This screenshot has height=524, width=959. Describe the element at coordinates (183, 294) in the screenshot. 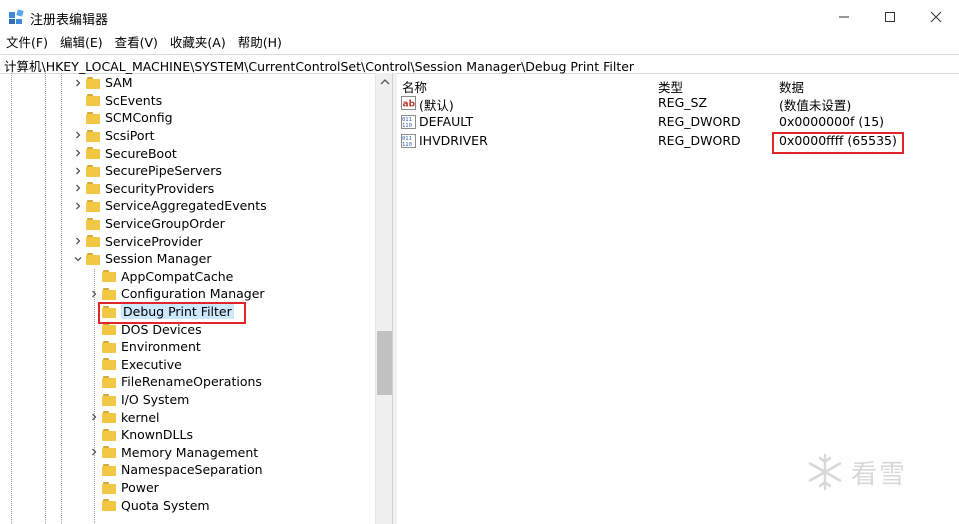

I see `tree-item: Configuration Manager` at that location.